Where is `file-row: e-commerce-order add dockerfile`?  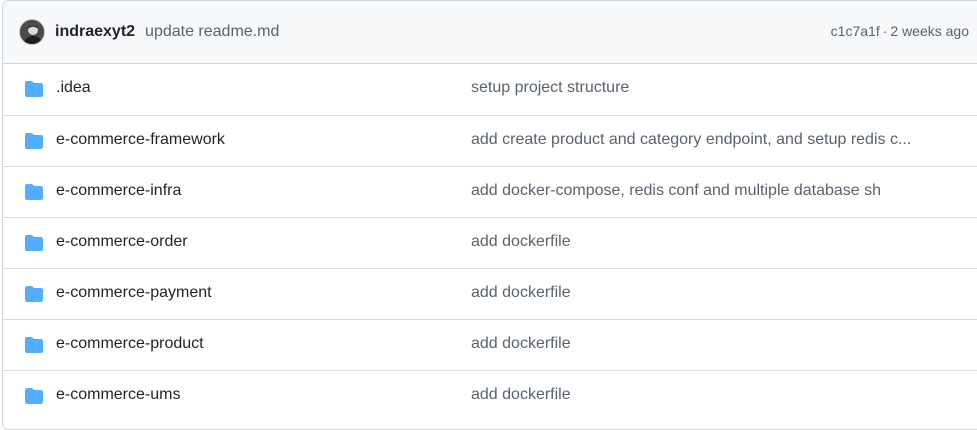 file-row: e-commerce-order add dockerfile is located at coordinates (490, 242).